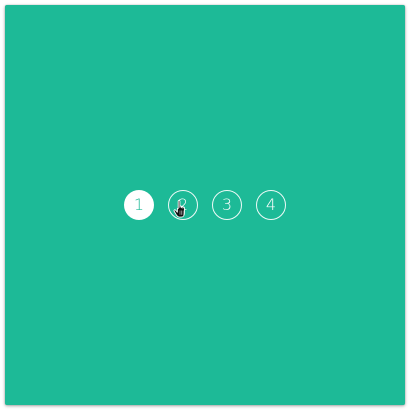  I want to click on page-dot-1: 1, so click(139, 205).